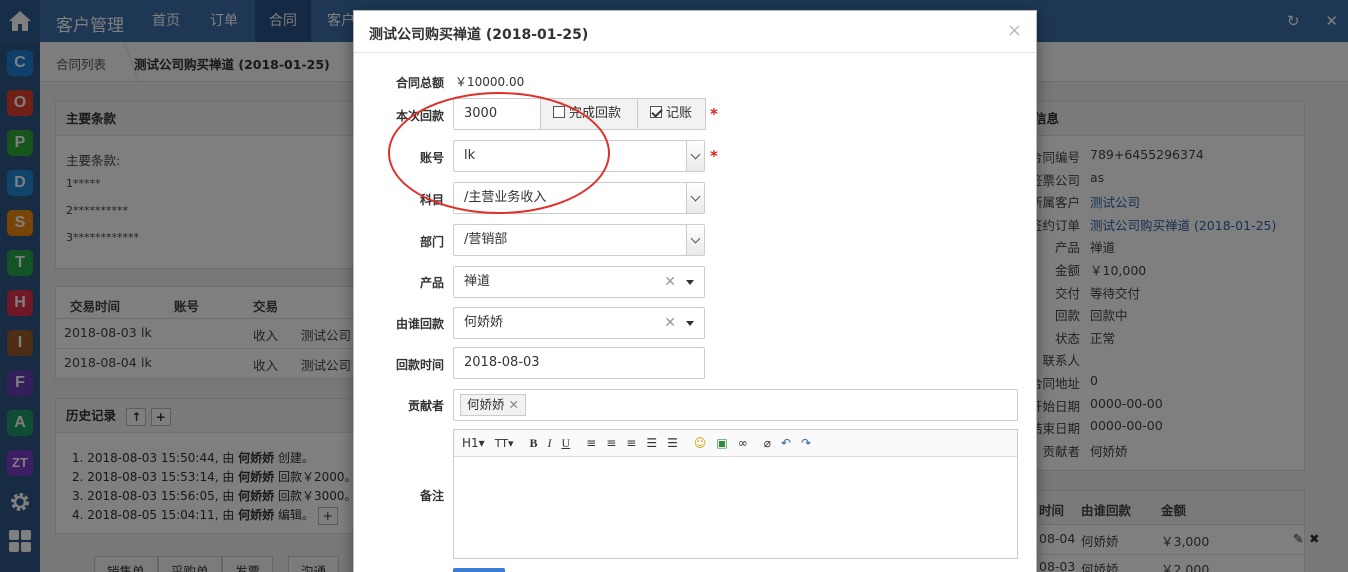 This screenshot has height=572, width=1348. Describe the element at coordinates (579, 363) in the screenshot. I see `payment-date-input: 2018-08-03` at that location.